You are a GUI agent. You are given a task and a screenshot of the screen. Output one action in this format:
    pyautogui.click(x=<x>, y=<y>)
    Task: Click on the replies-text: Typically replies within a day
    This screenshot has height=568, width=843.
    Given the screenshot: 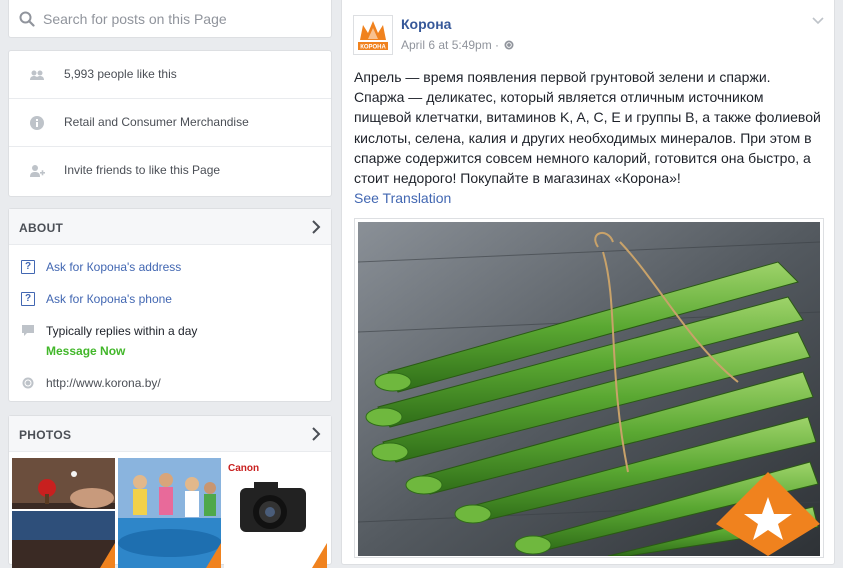 What is the action you would take?
    pyautogui.click(x=122, y=331)
    